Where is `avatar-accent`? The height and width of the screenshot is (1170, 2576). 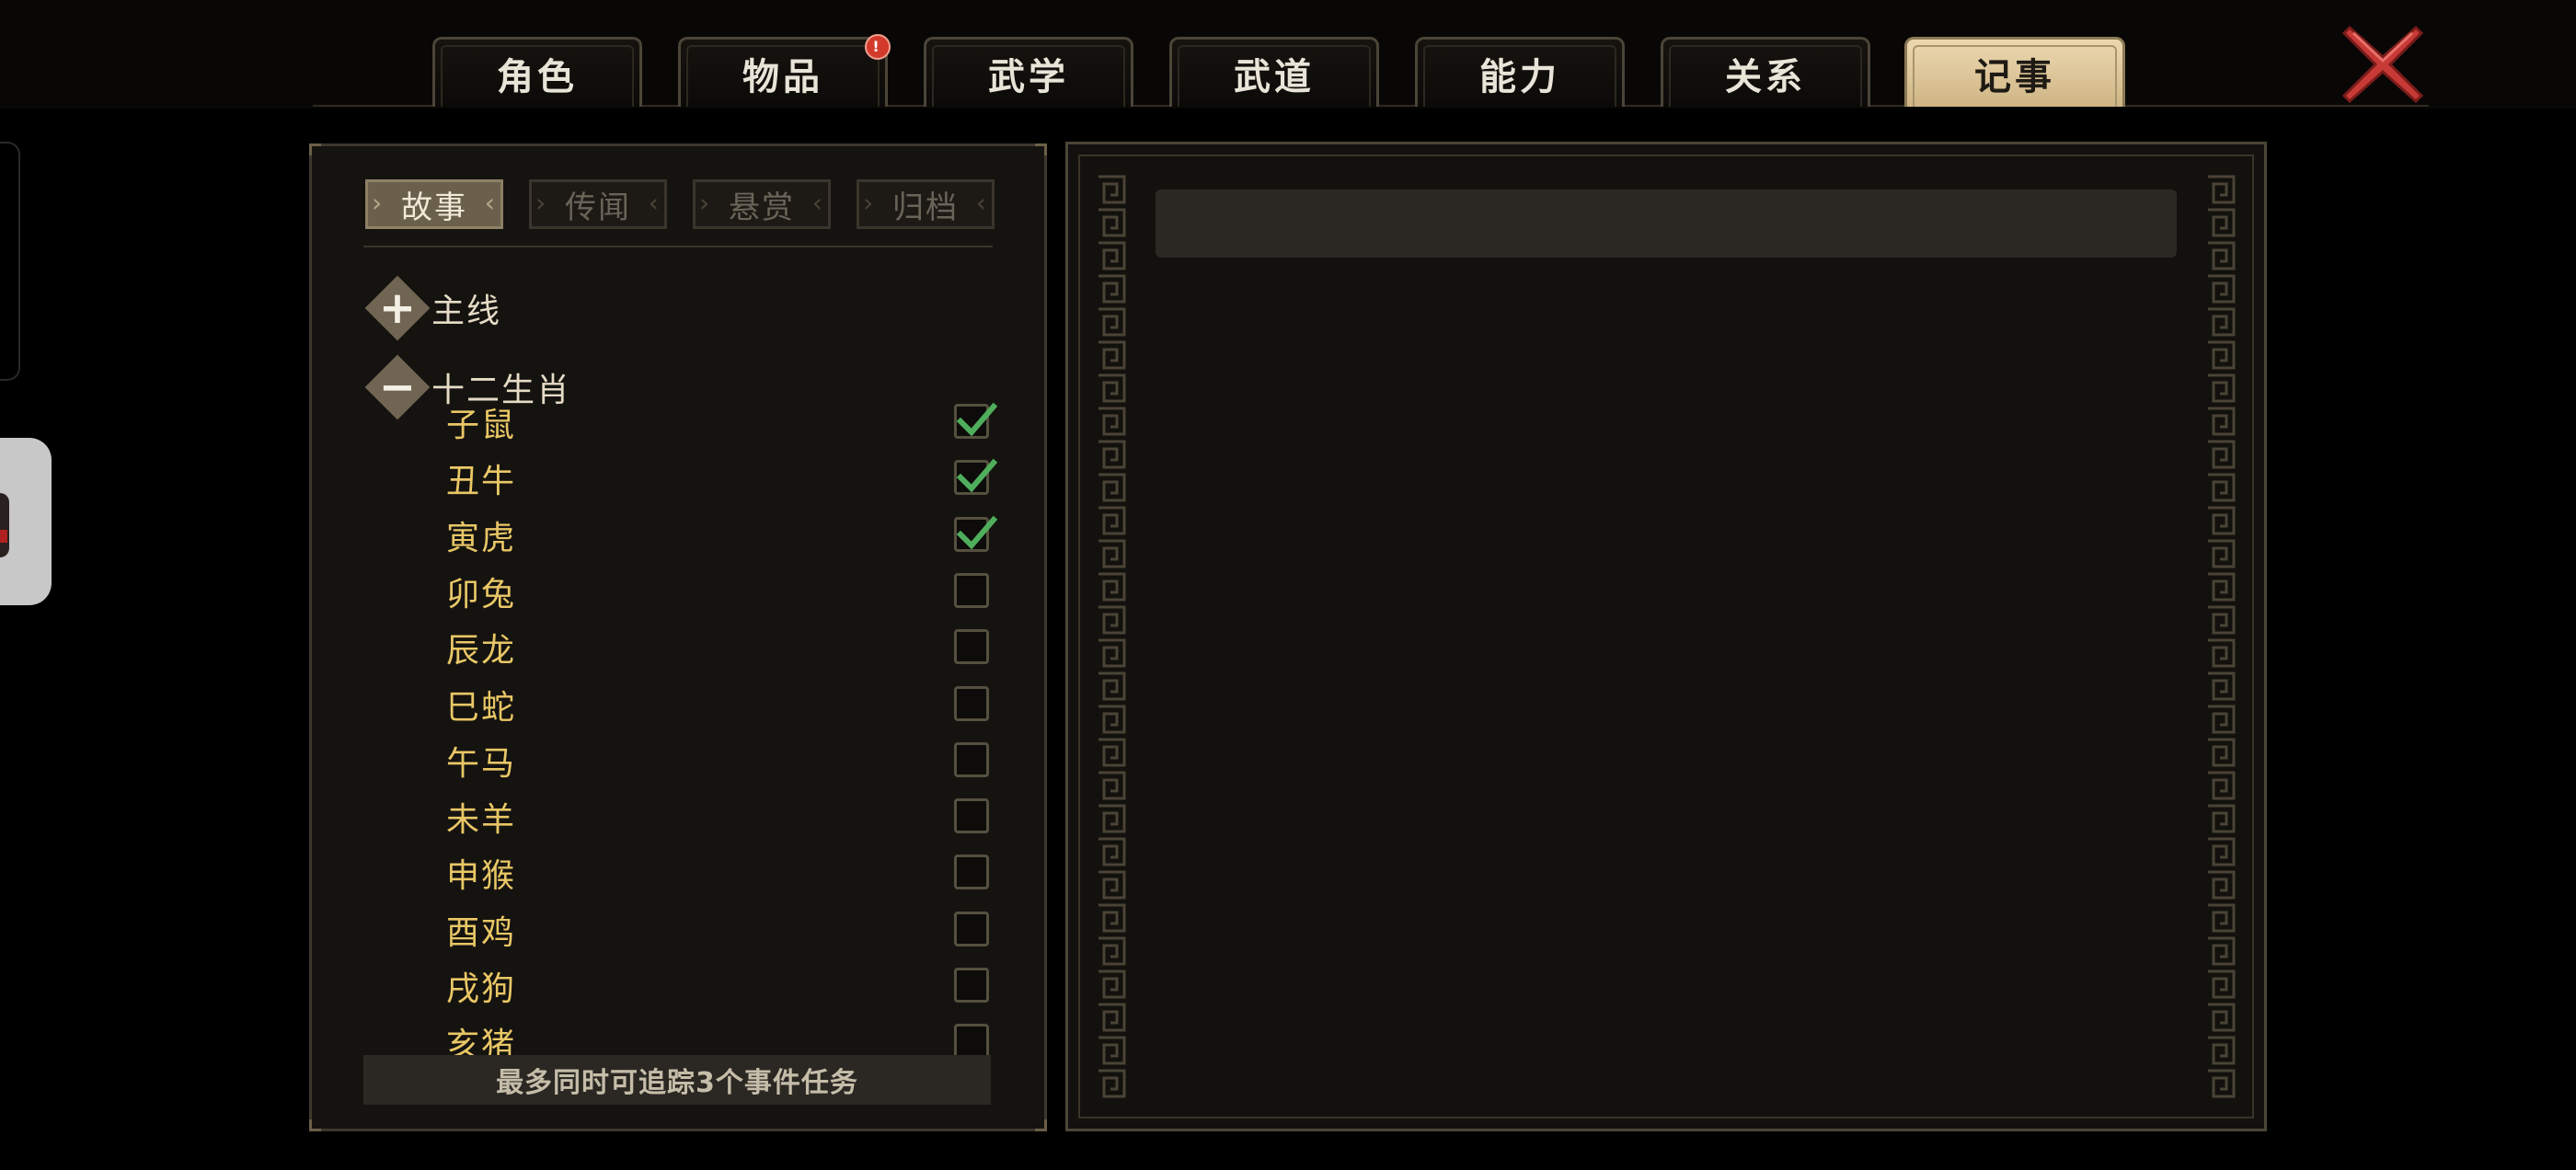 avatar-accent is located at coordinates (3, 536).